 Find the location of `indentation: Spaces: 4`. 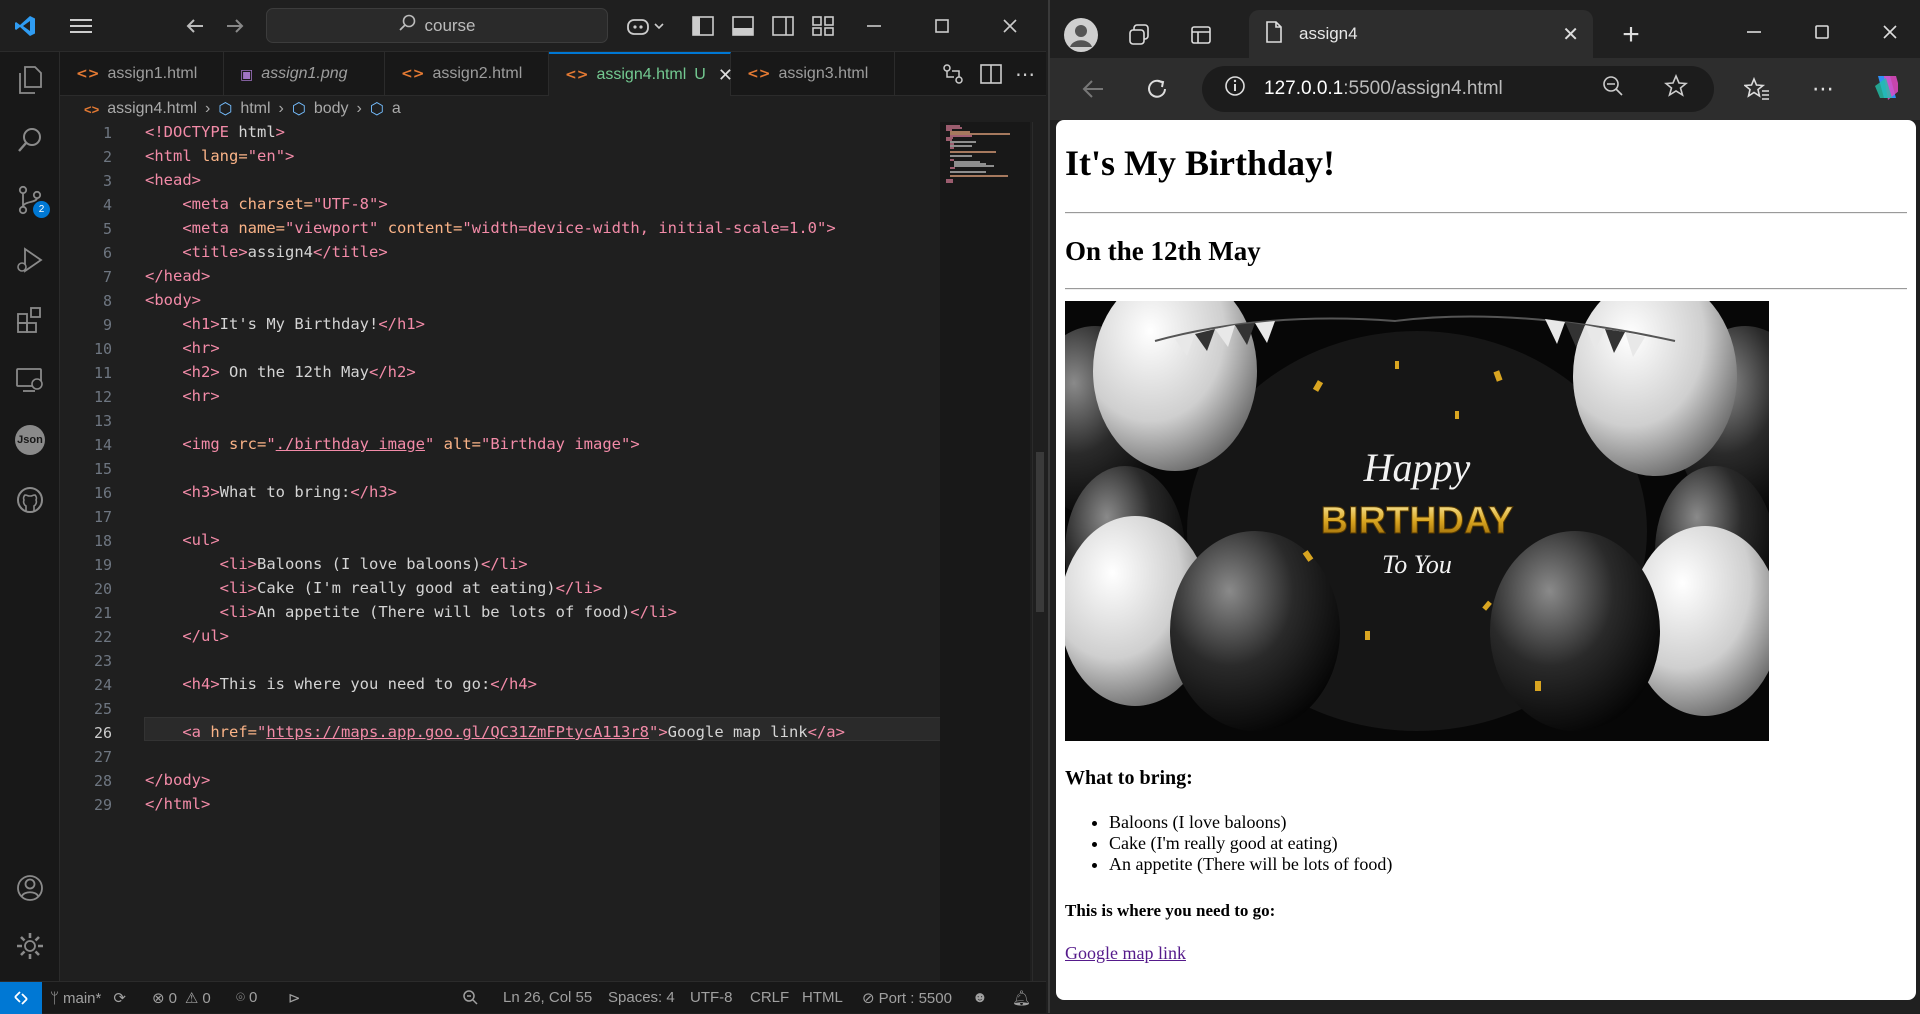

indentation: Spaces: 4 is located at coordinates (641, 997).